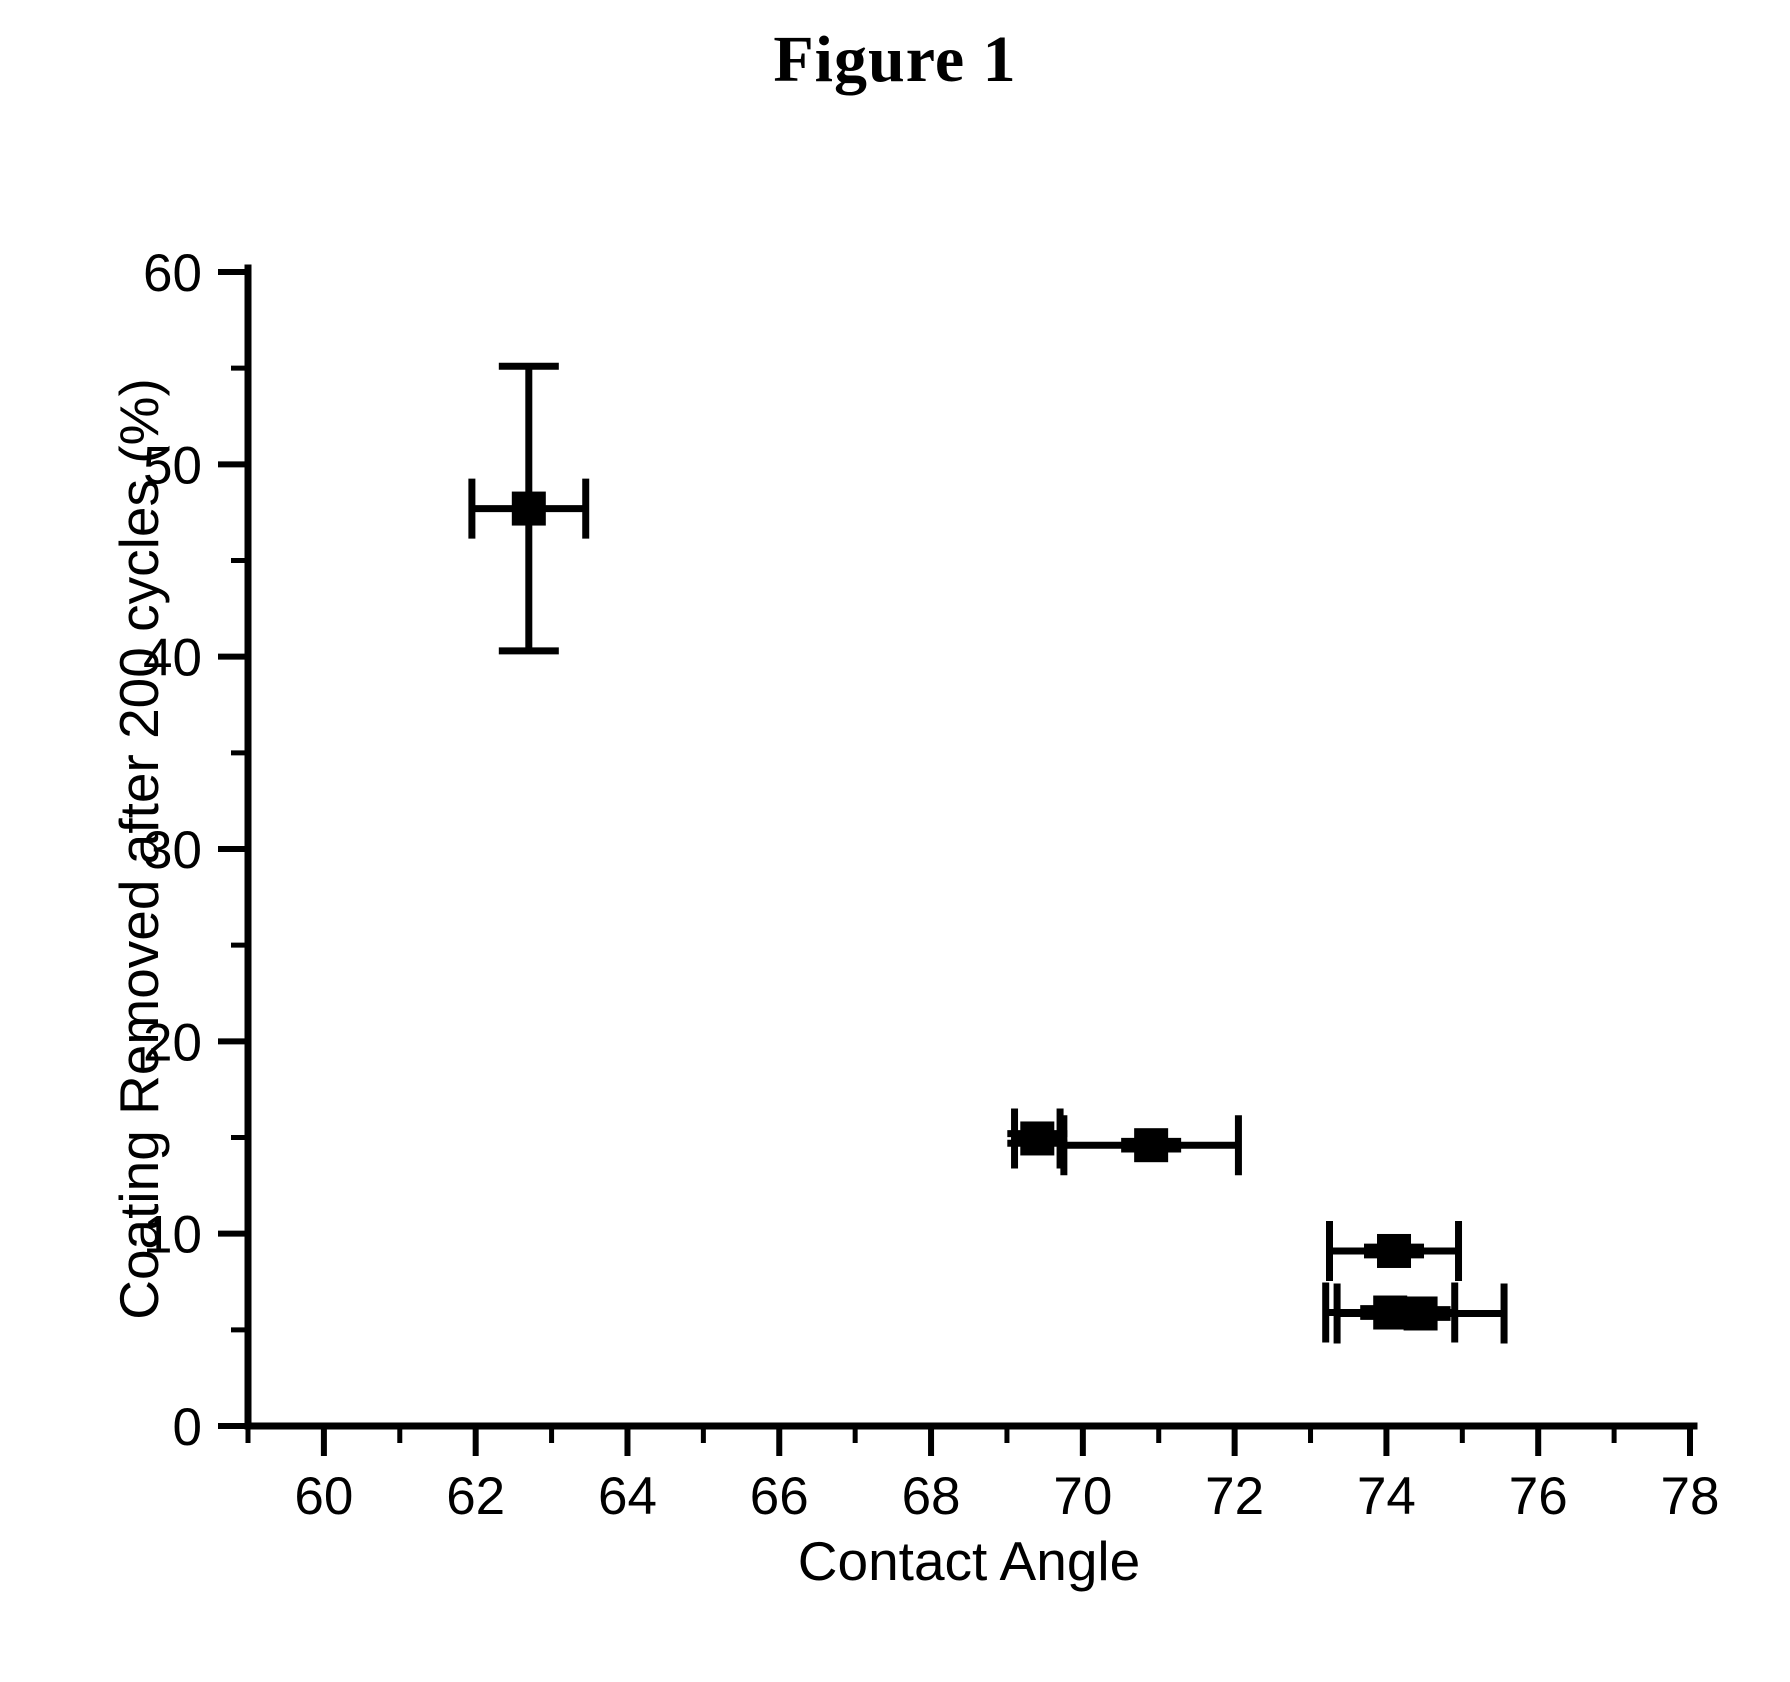  Describe the element at coordinates (779, 1496) in the screenshot. I see `x-tick-label: 66` at that location.